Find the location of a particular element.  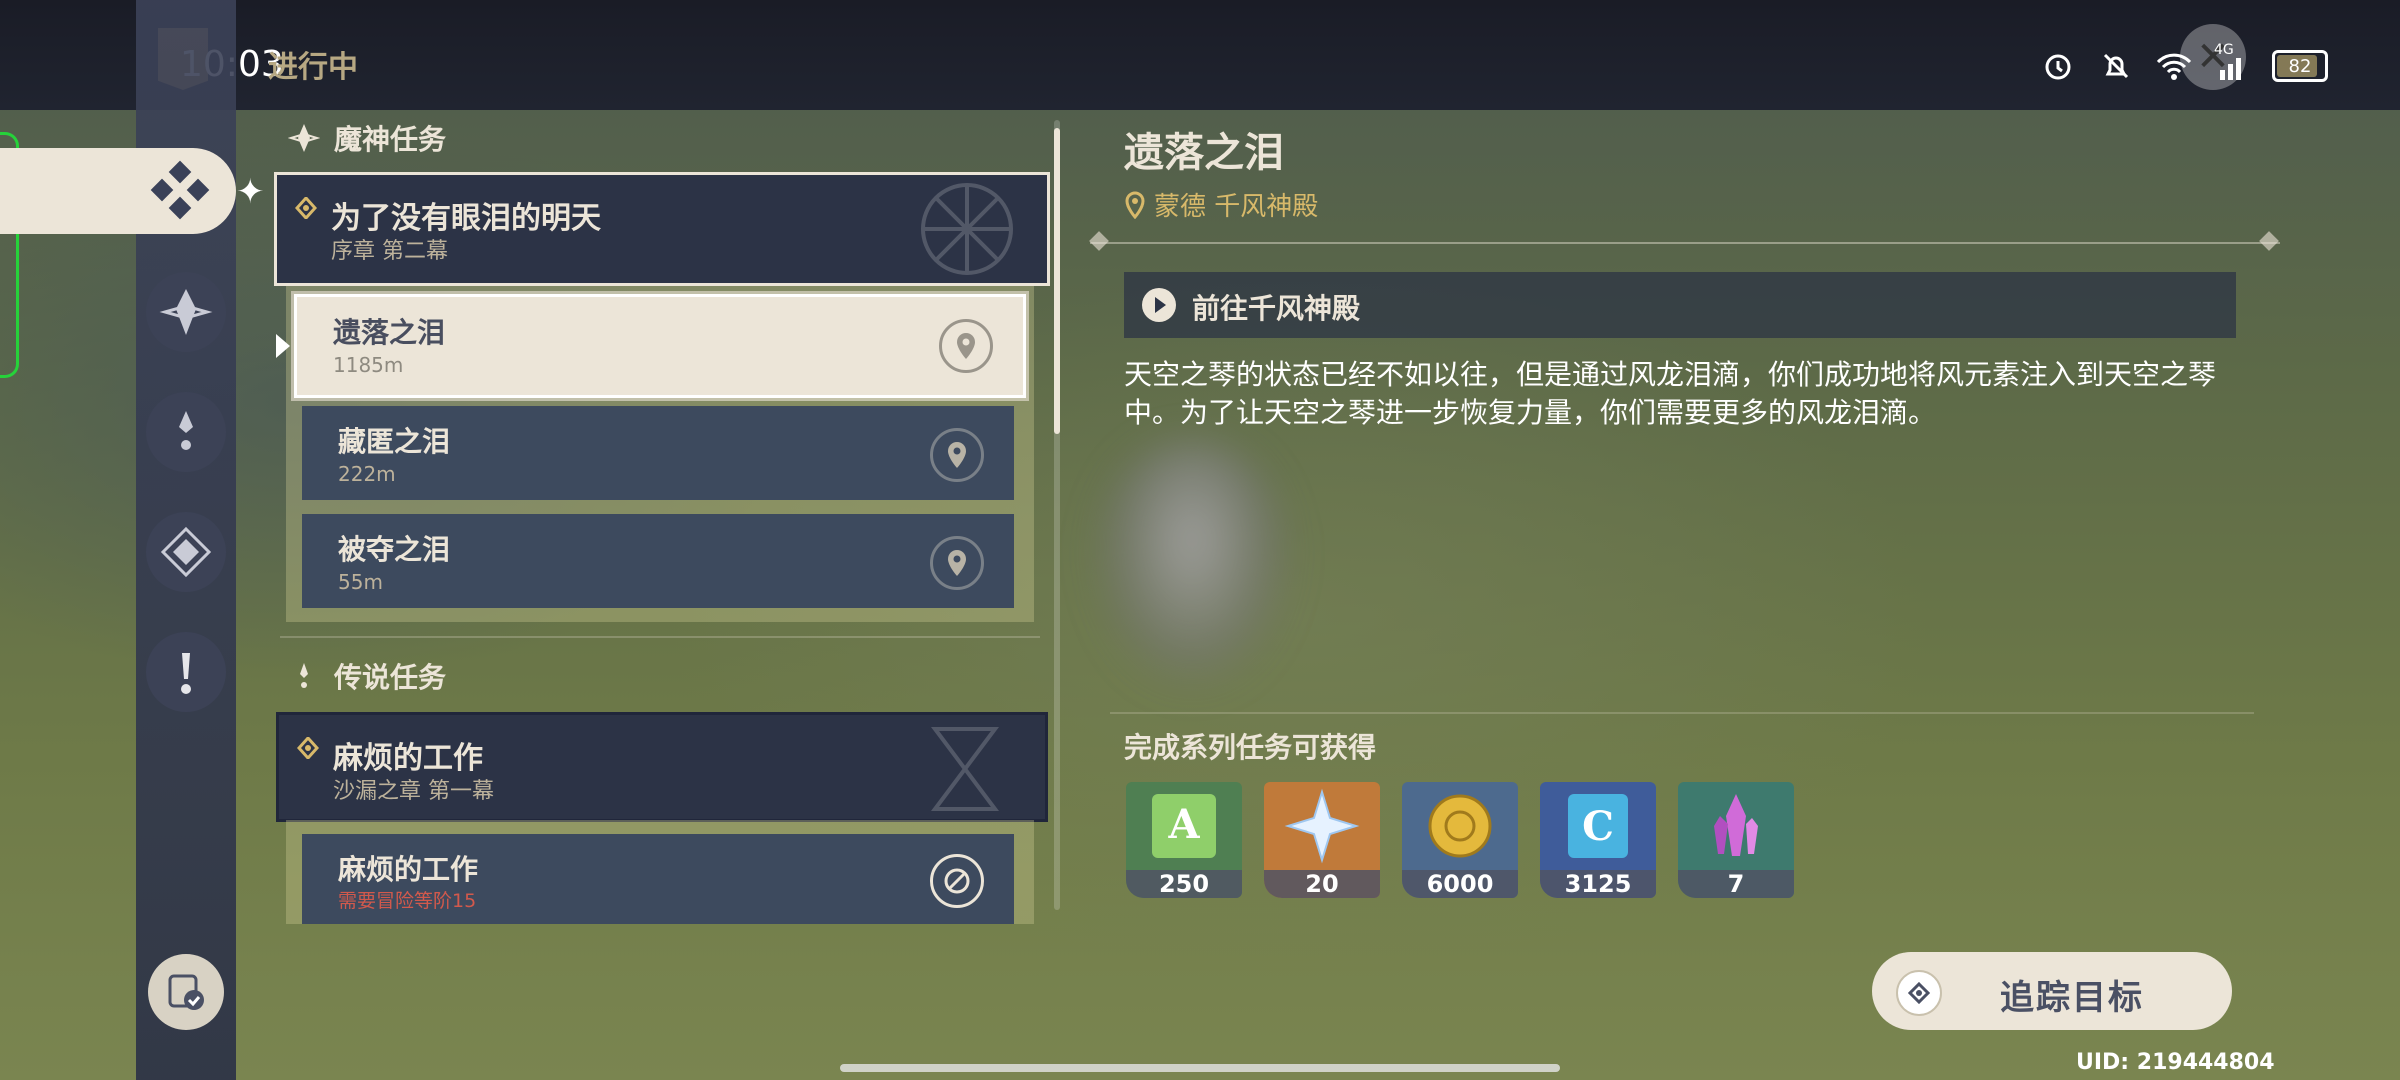

rail-tab-story is located at coordinates (186, 432).